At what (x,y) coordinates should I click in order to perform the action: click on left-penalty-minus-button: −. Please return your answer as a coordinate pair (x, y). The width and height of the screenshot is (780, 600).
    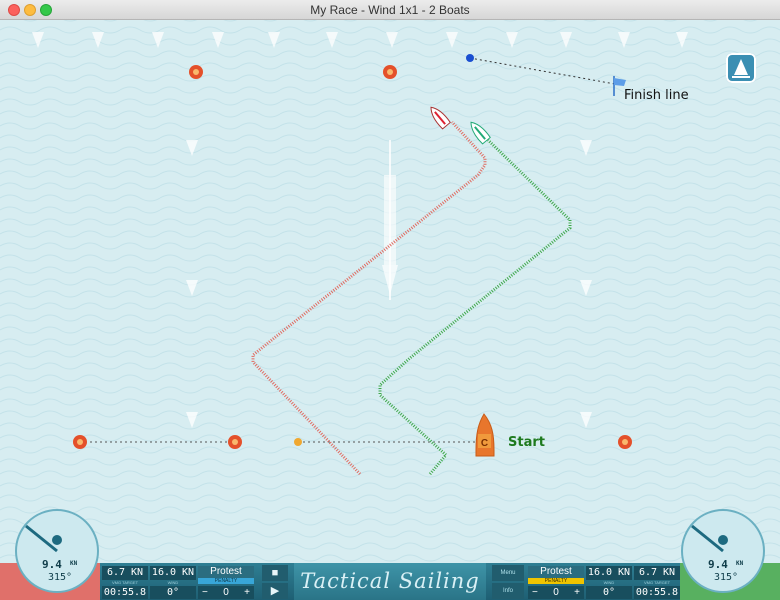
    Looking at the image, I should click on (205, 592).